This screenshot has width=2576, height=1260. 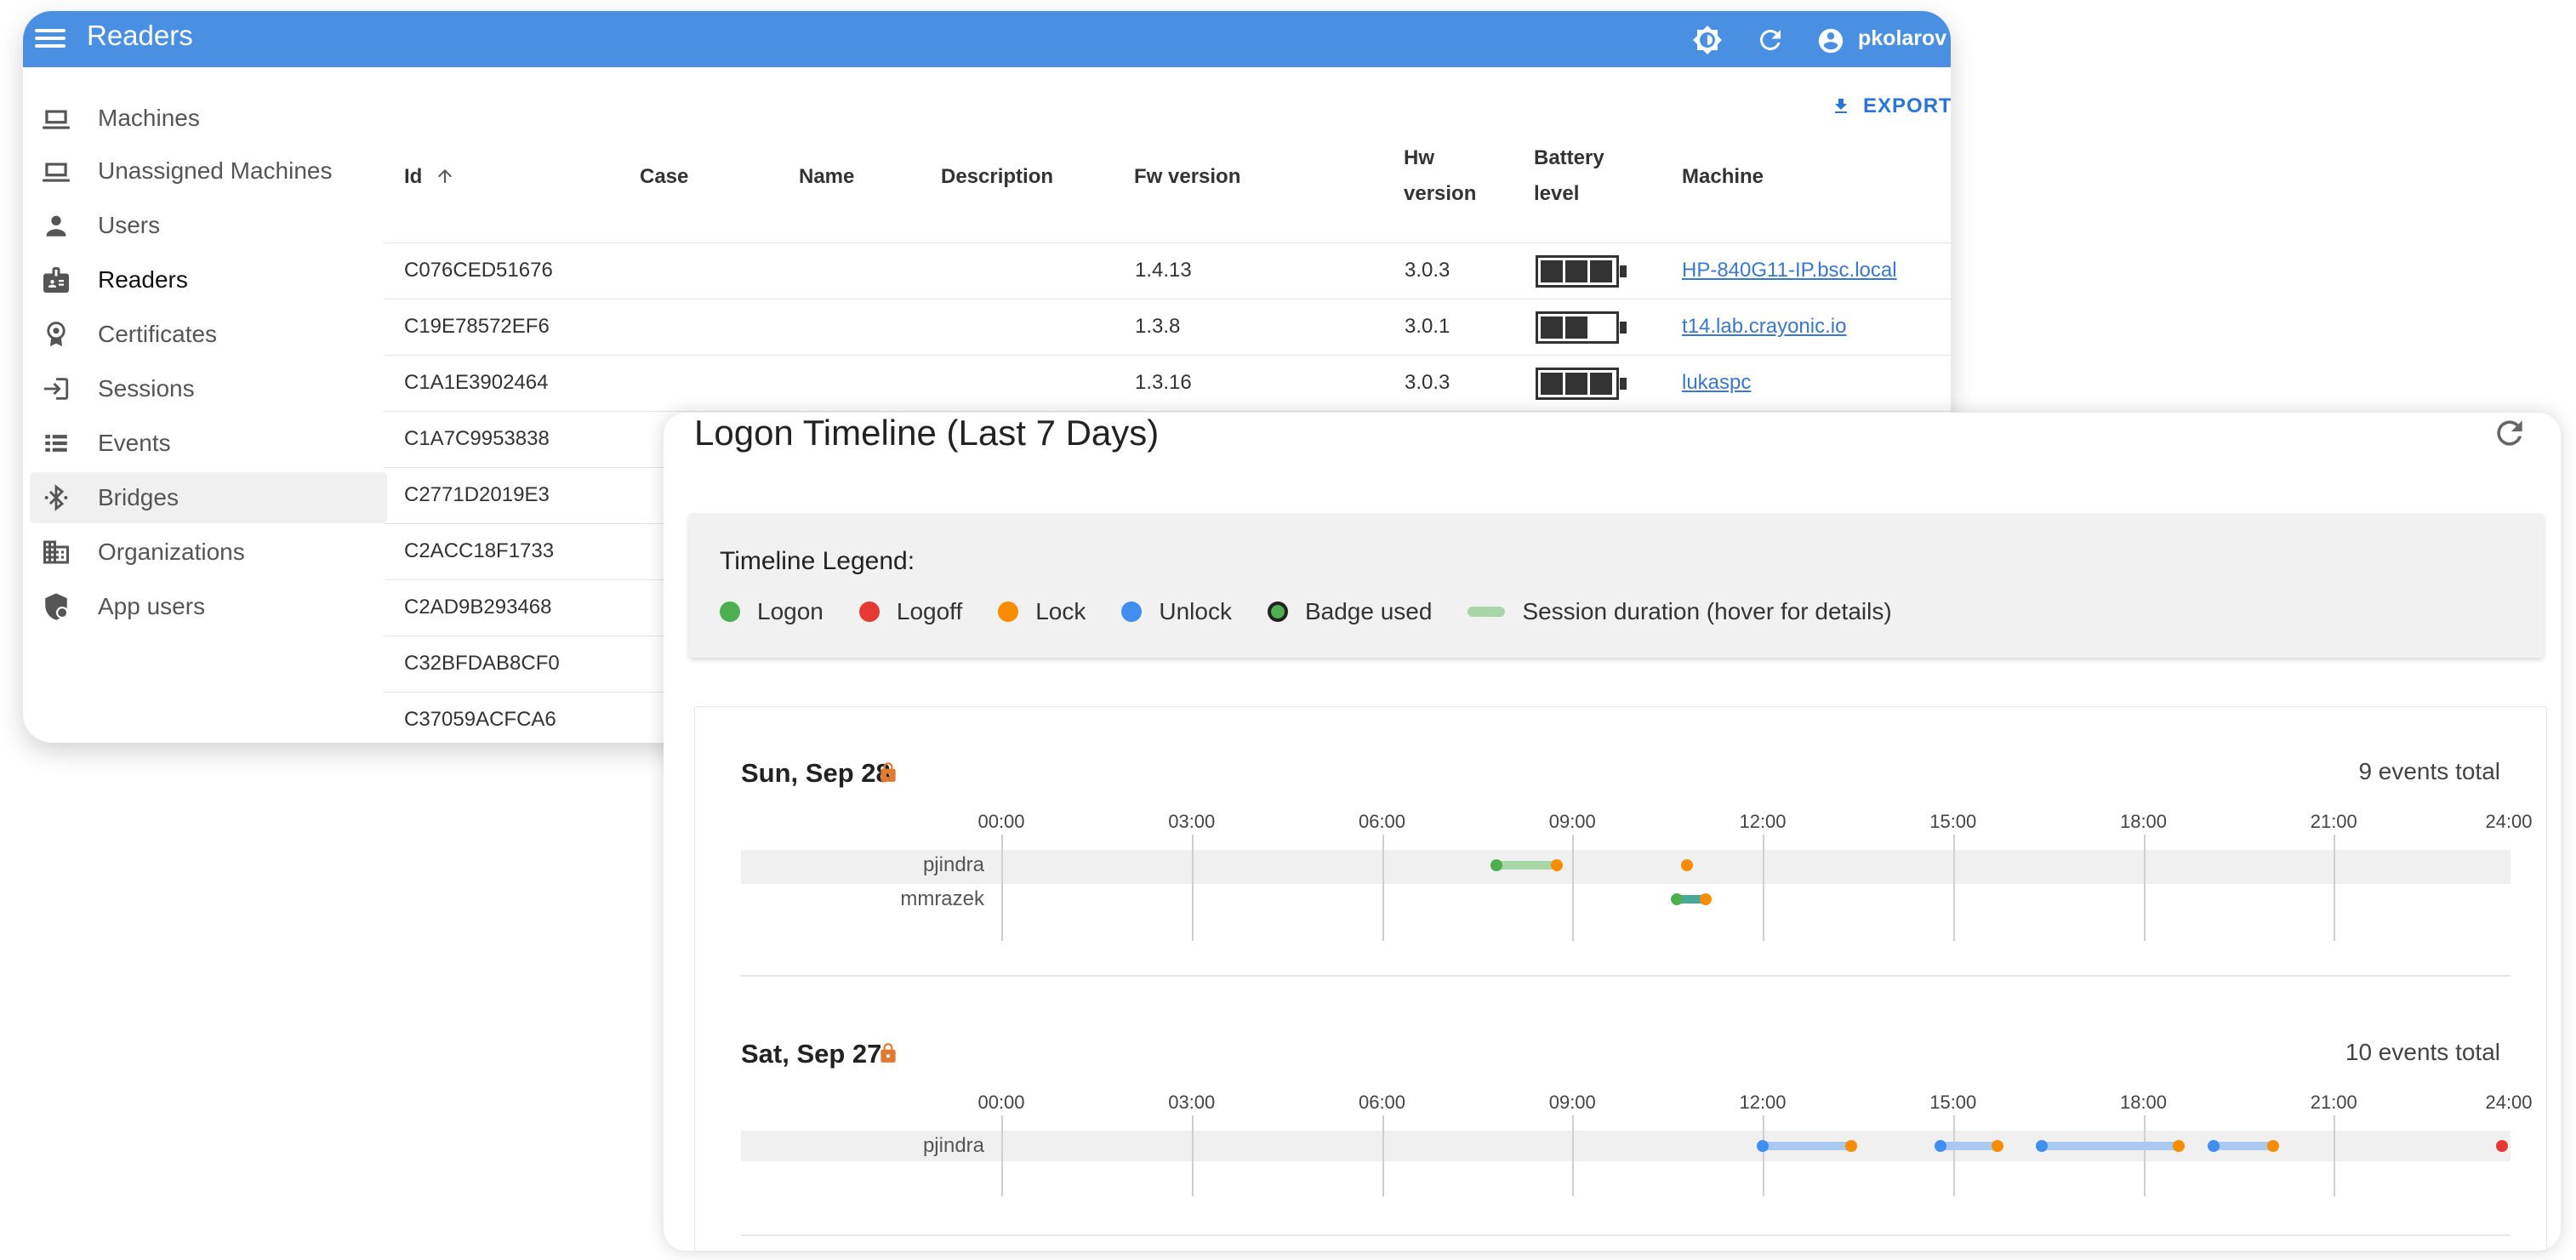 What do you see at coordinates (997, 177) in the screenshot?
I see `col-header-description: Description` at bounding box center [997, 177].